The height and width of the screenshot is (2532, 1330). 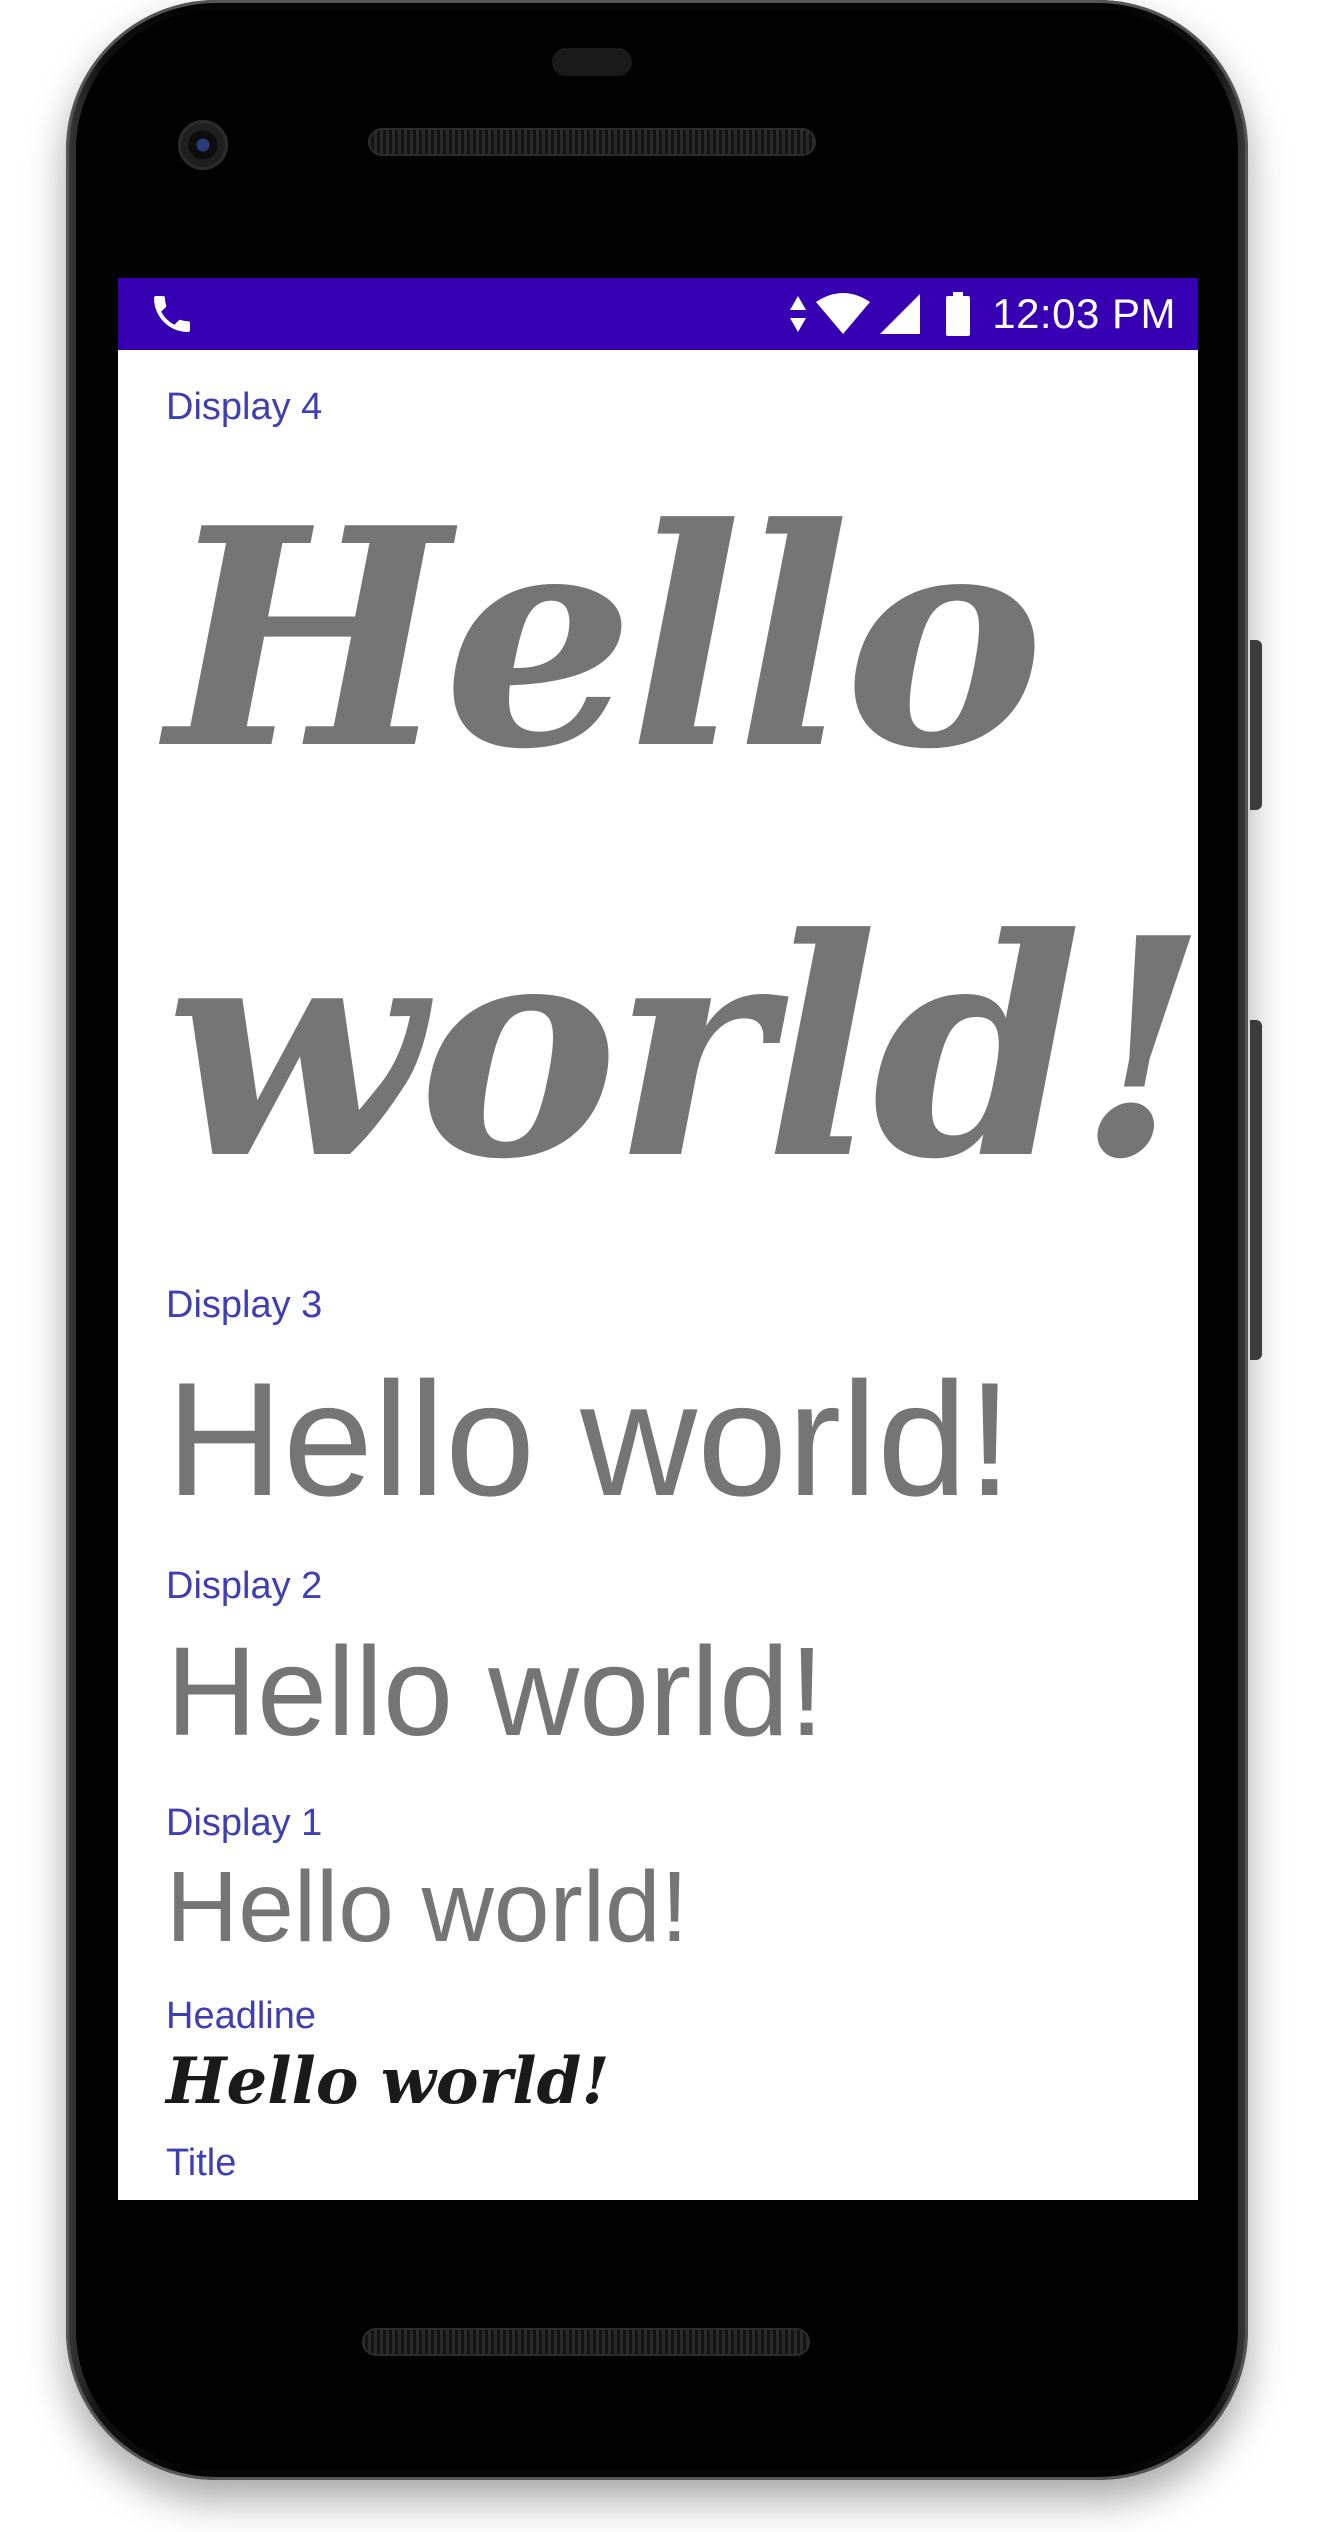 What do you see at coordinates (244, 1823) in the screenshot?
I see `label-display-1: Display 1` at bounding box center [244, 1823].